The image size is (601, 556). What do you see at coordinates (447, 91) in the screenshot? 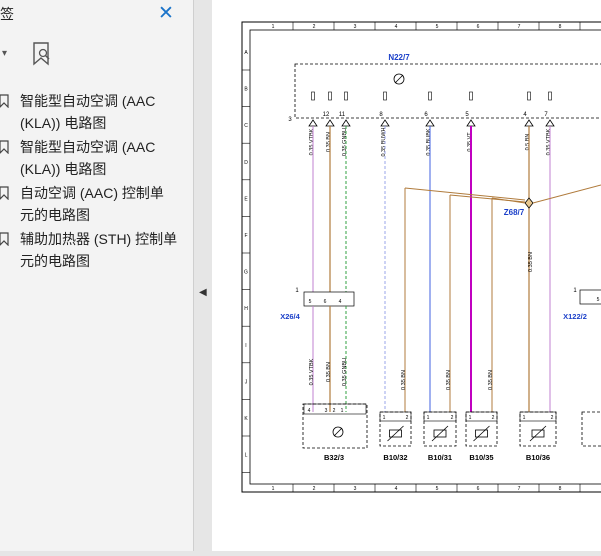
I see `n22-module-box` at bounding box center [447, 91].